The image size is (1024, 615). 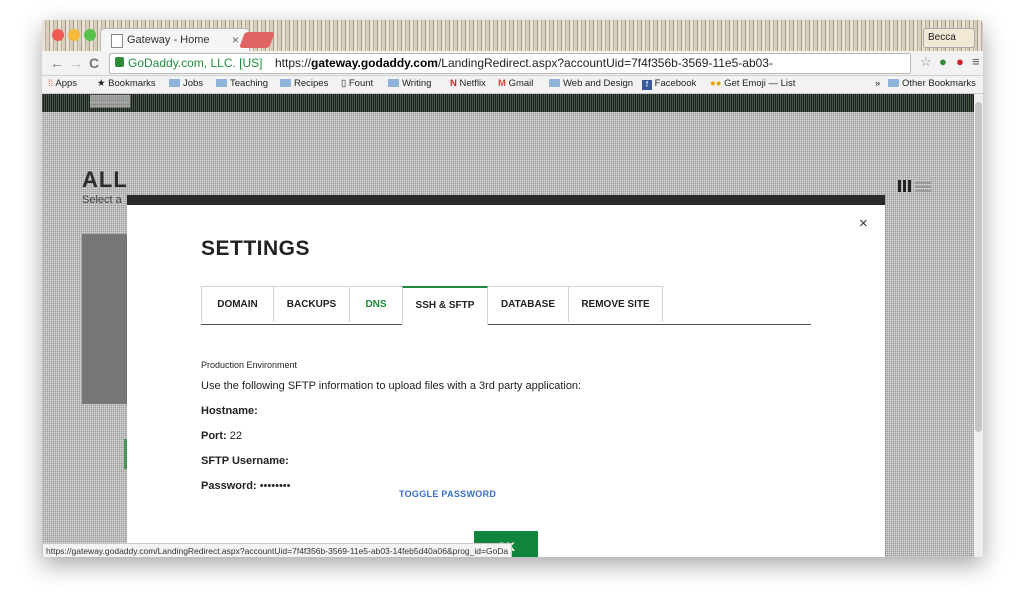 I want to click on password-value: ••••••••, so click(x=275, y=486).